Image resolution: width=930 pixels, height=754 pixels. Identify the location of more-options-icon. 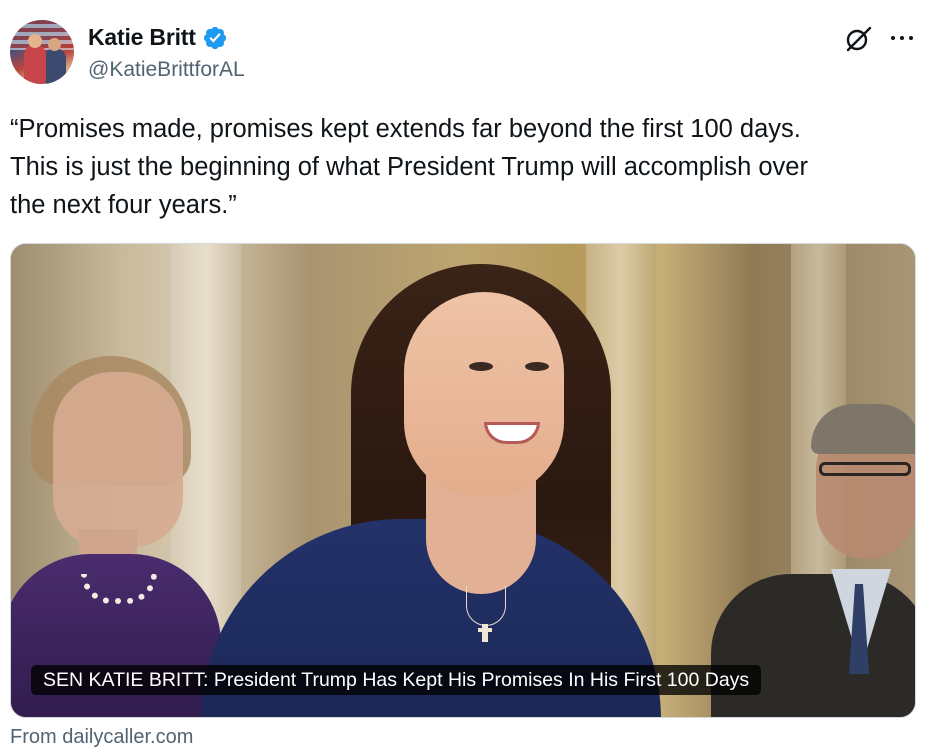
(902, 38).